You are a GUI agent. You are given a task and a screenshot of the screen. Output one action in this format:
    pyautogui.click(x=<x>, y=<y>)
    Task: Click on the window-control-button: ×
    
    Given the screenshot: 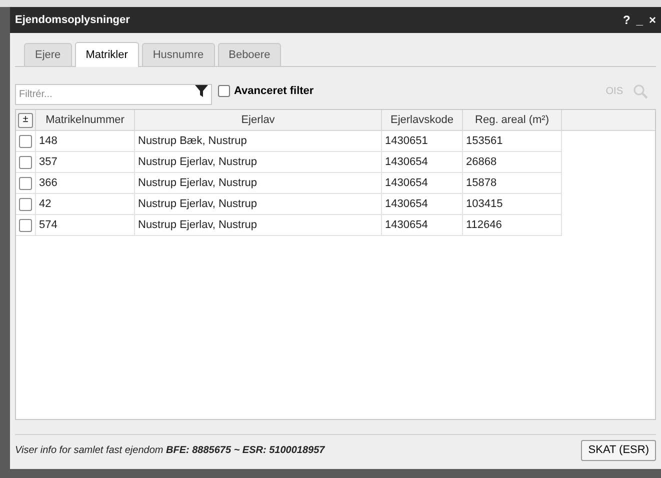 What is the action you would take?
    pyautogui.click(x=652, y=20)
    